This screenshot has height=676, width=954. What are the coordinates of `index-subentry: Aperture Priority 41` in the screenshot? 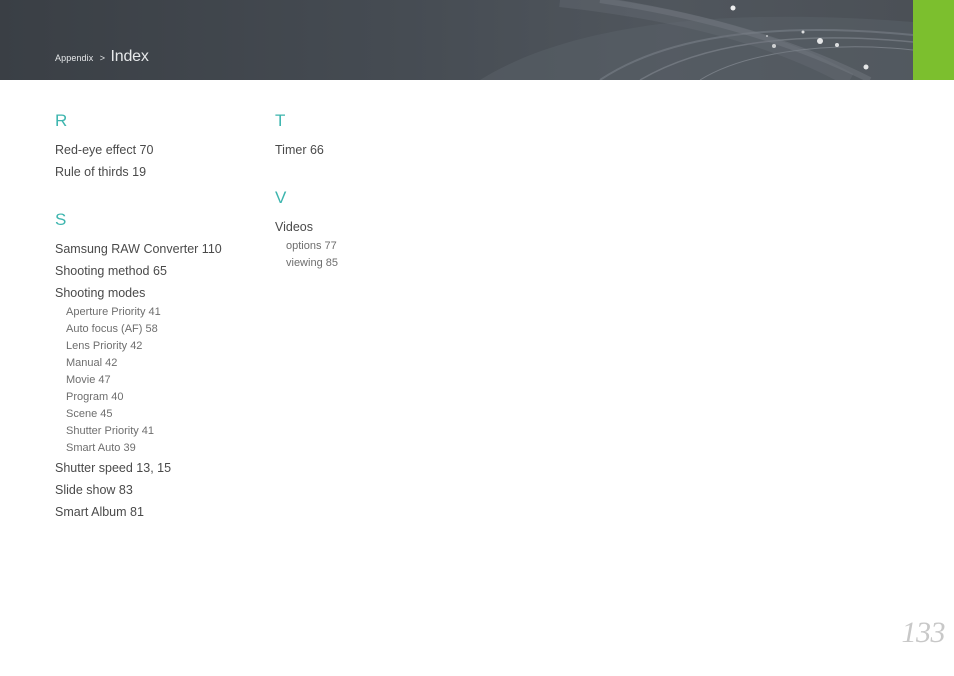 It's located at (155, 312).